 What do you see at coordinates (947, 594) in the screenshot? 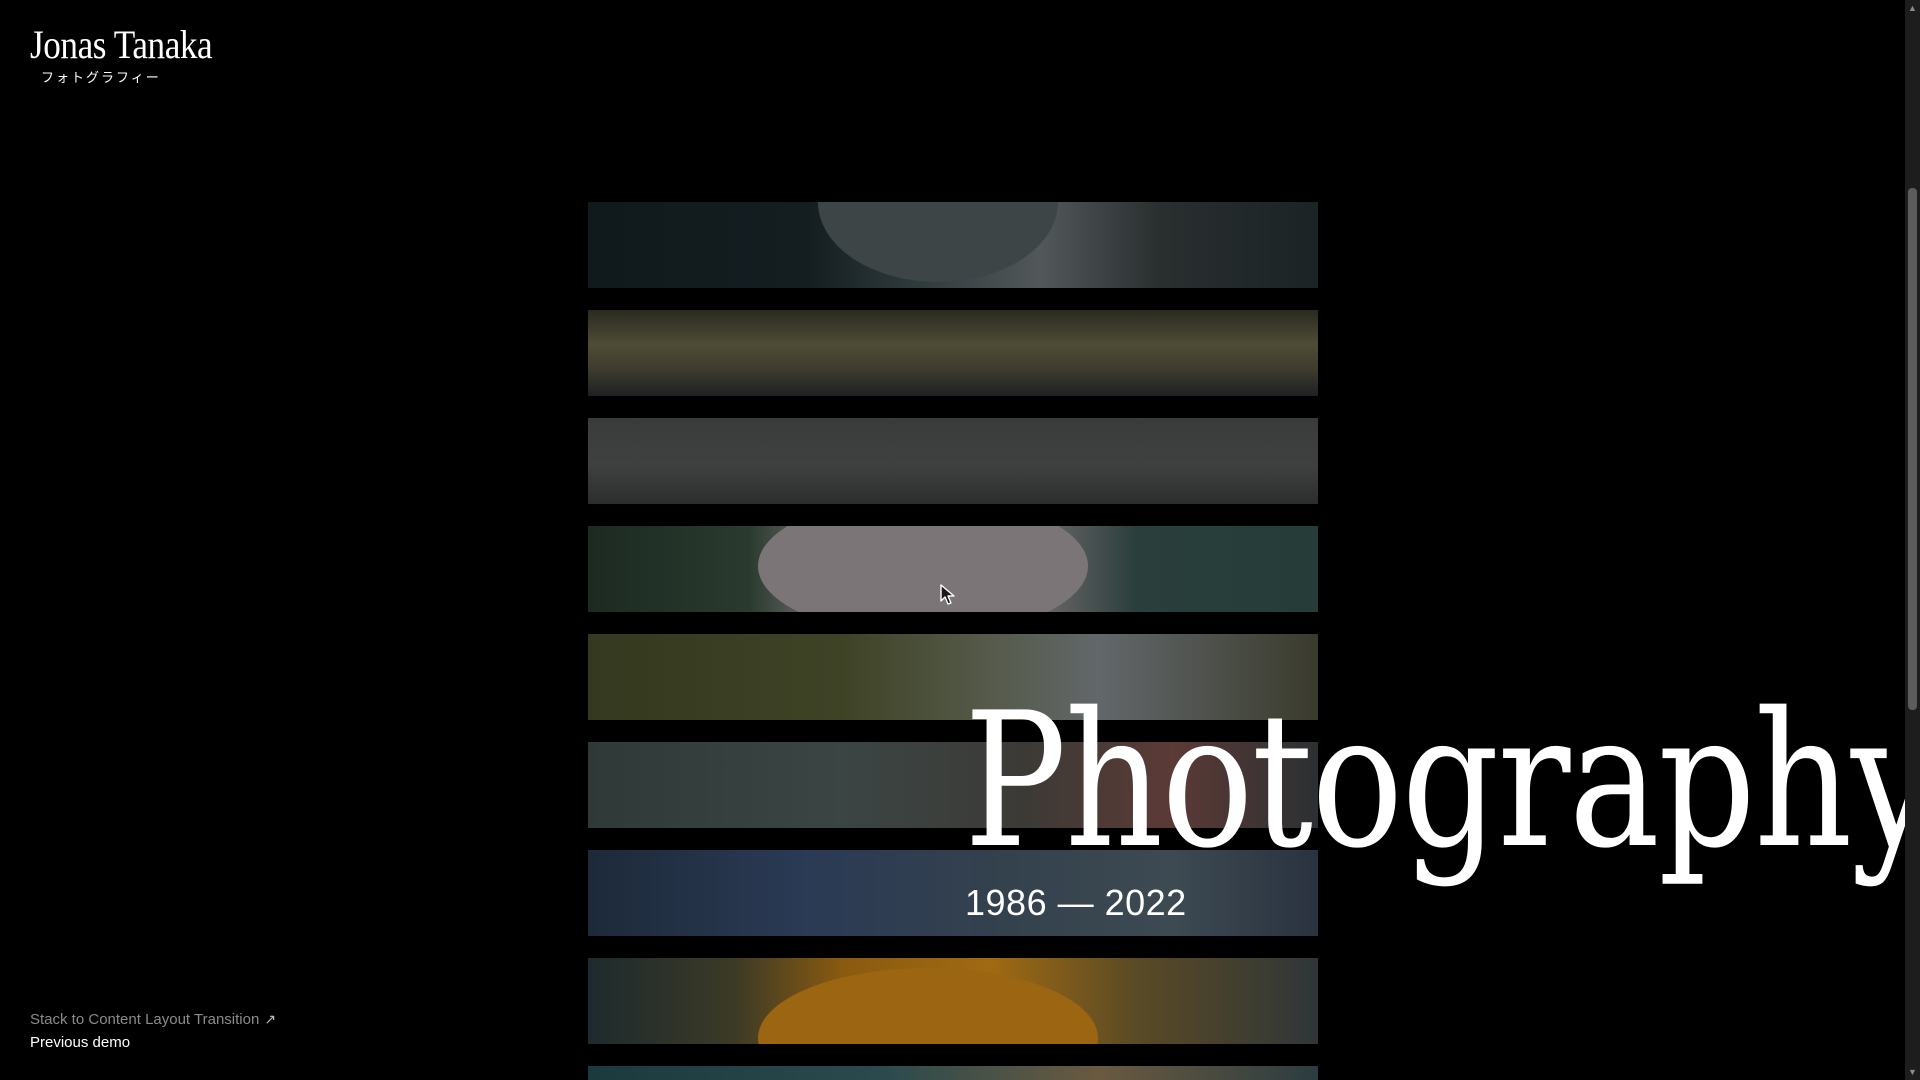
I see `mouse-cursor-icon` at bounding box center [947, 594].